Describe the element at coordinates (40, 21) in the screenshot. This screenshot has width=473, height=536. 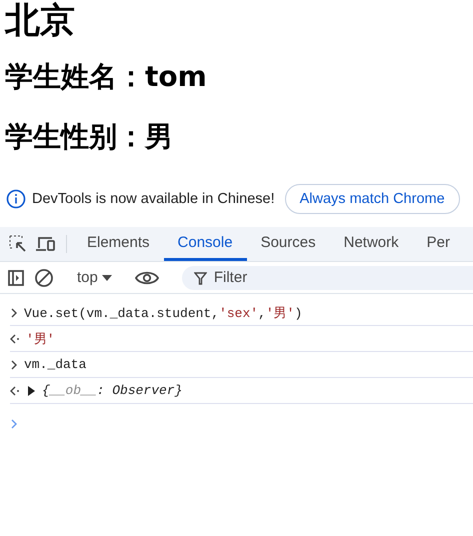
I see `page-heading: 北京` at that location.